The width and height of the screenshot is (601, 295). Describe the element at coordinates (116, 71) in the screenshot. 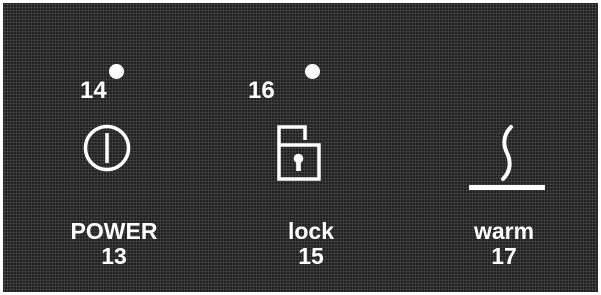

I see `power-indicator-light` at that location.